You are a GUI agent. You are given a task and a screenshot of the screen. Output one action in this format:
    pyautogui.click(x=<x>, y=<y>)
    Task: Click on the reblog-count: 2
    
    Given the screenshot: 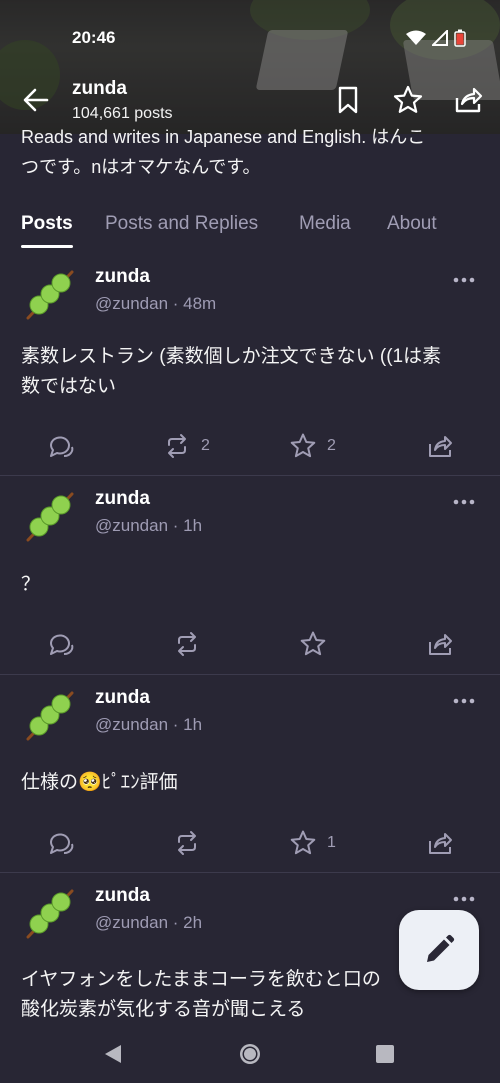 What is the action you would take?
    pyautogui.click(x=205, y=445)
    